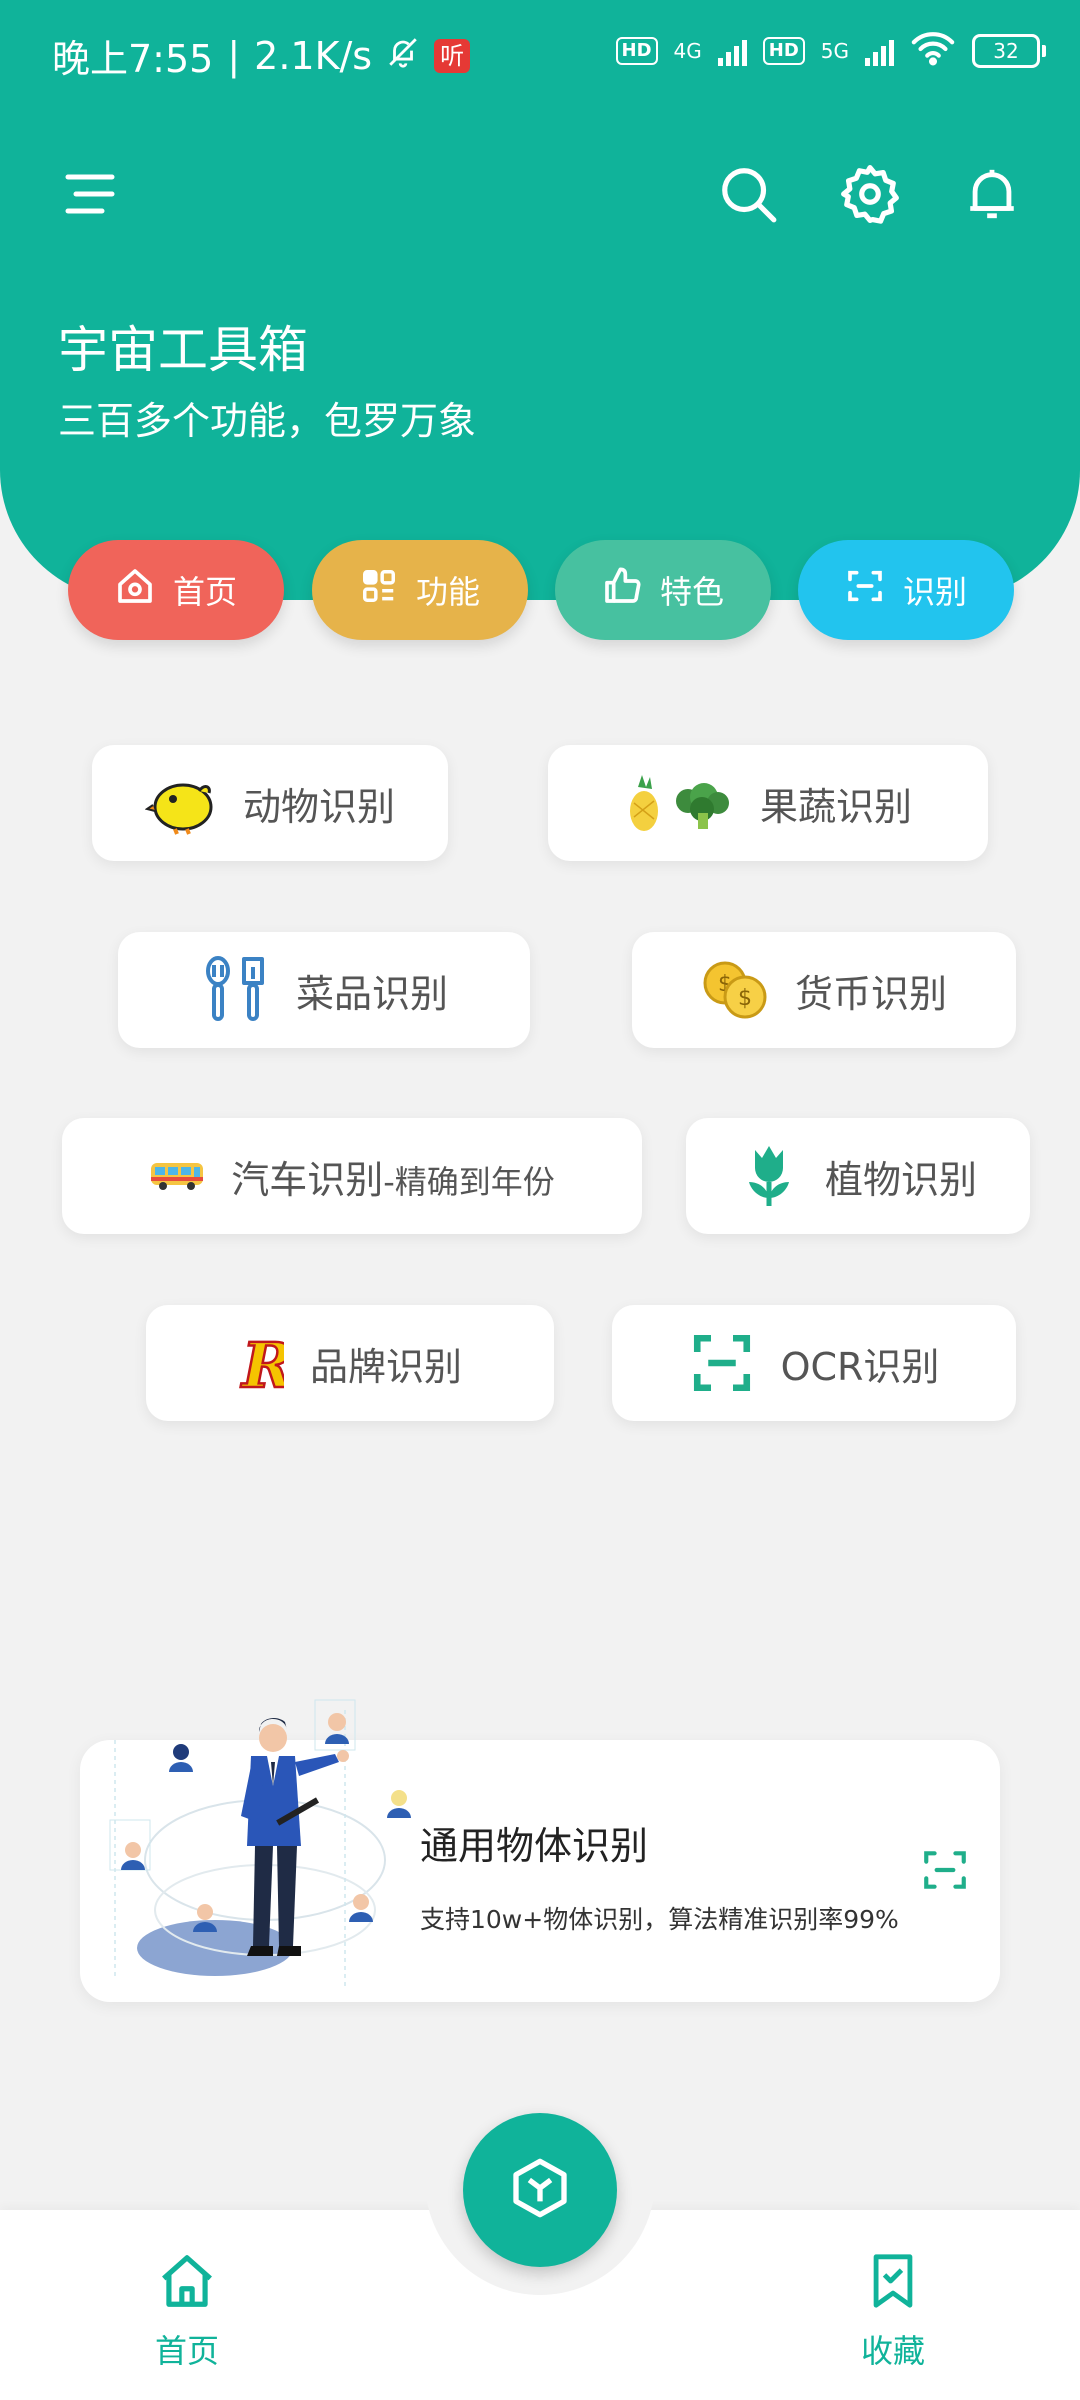 This screenshot has width=1080, height=2400. I want to click on utensils-icon, so click(235, 990).